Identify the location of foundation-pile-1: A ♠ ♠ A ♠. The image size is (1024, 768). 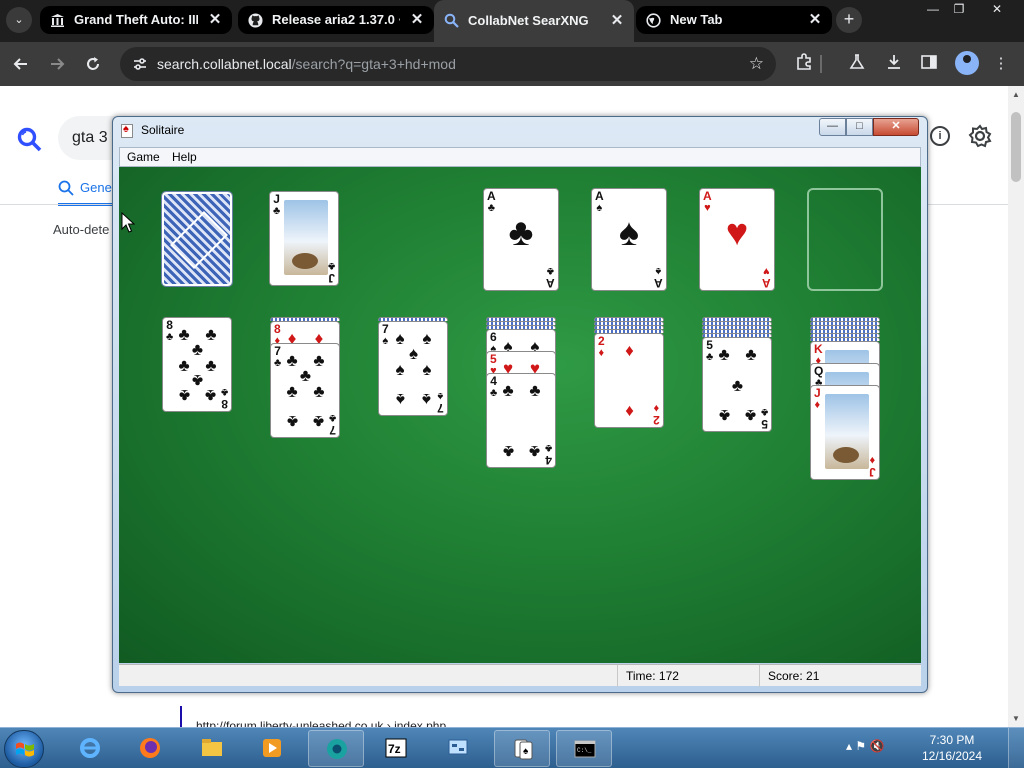
(629, 239).